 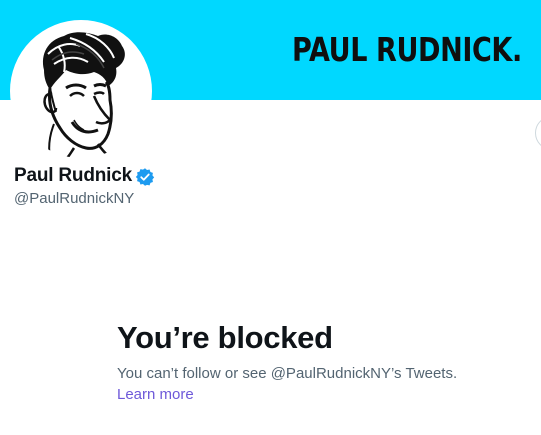 I want to click on profile-action-button, so click(x=538, y=133).